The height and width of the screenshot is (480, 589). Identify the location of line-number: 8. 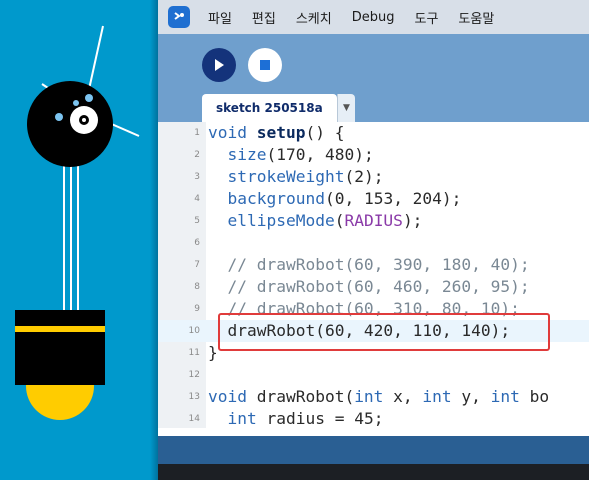
(197, 287).